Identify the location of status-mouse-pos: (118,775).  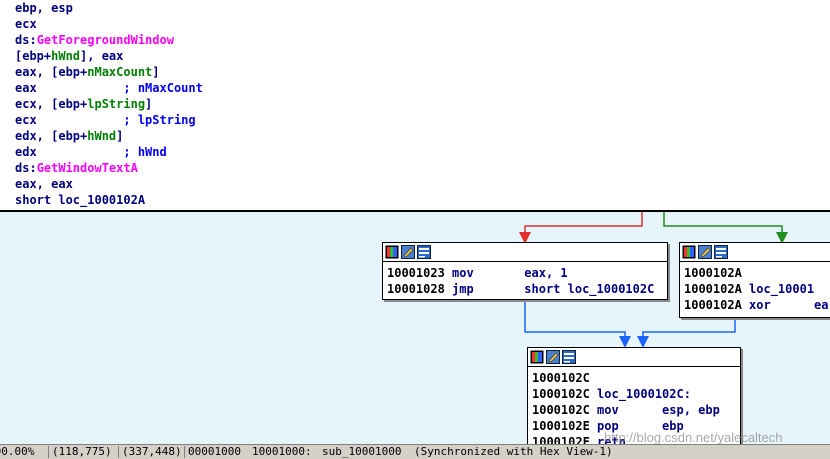
(82, 451).